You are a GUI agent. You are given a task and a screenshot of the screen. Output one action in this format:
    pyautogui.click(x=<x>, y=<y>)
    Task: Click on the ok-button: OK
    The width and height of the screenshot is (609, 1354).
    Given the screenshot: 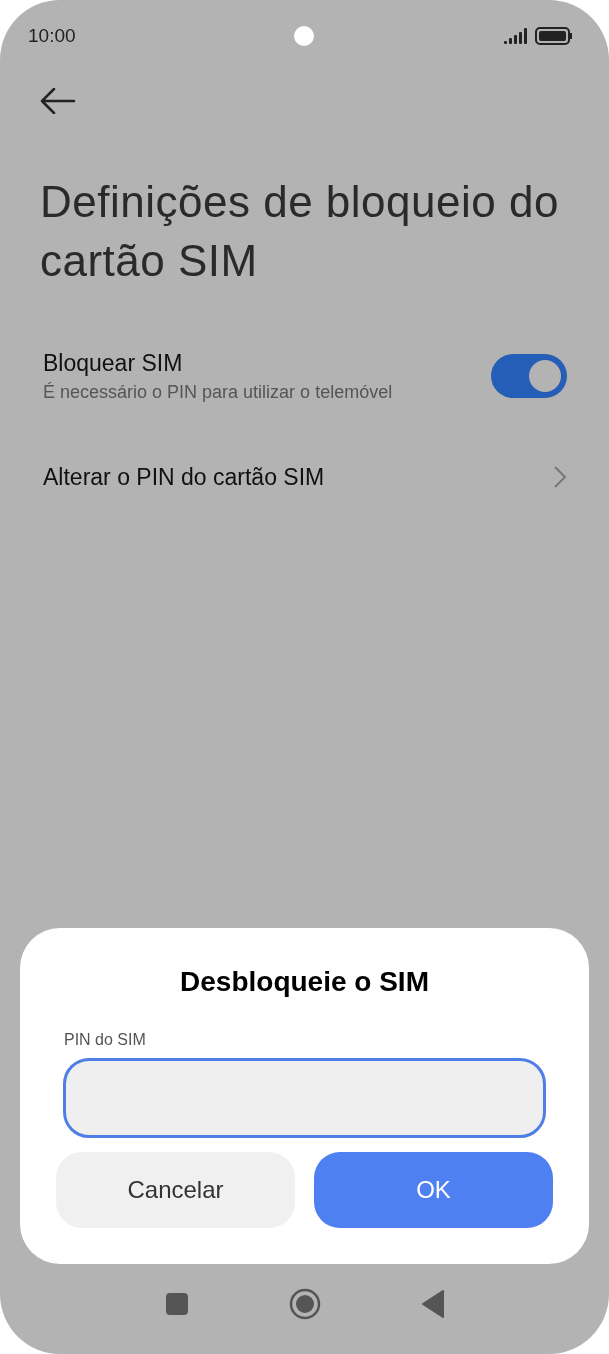 What is the action you would take?
    pyautogui.click(x=433, y=1190)
    